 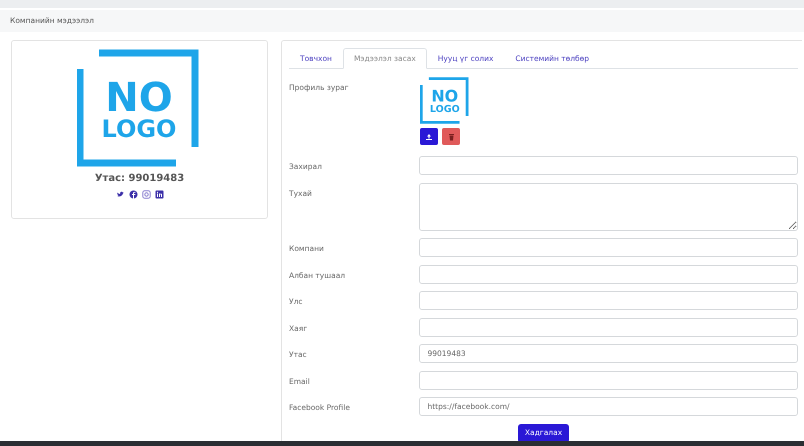 I want to click on text-area, so click(x=608, y=206).